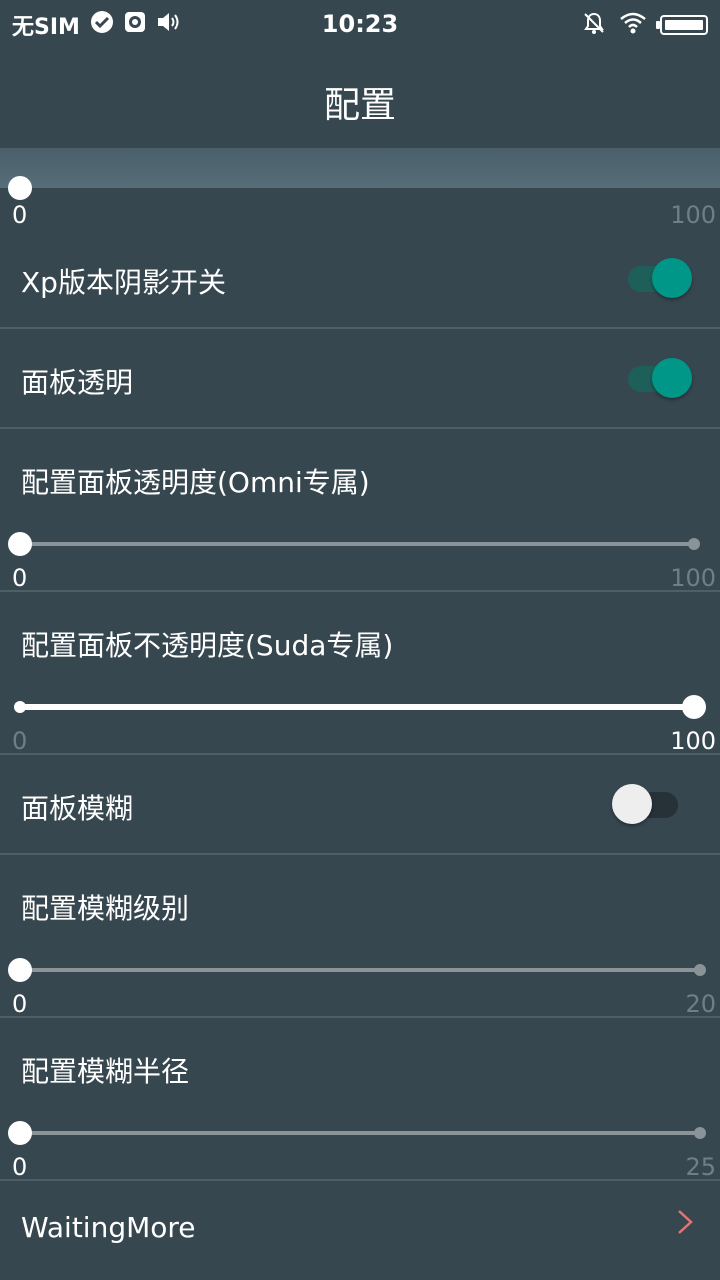 This screenshot has width=720, height=1280. I want to click on blur-radius-label: 配置模糊半径, so click(105, 1071).